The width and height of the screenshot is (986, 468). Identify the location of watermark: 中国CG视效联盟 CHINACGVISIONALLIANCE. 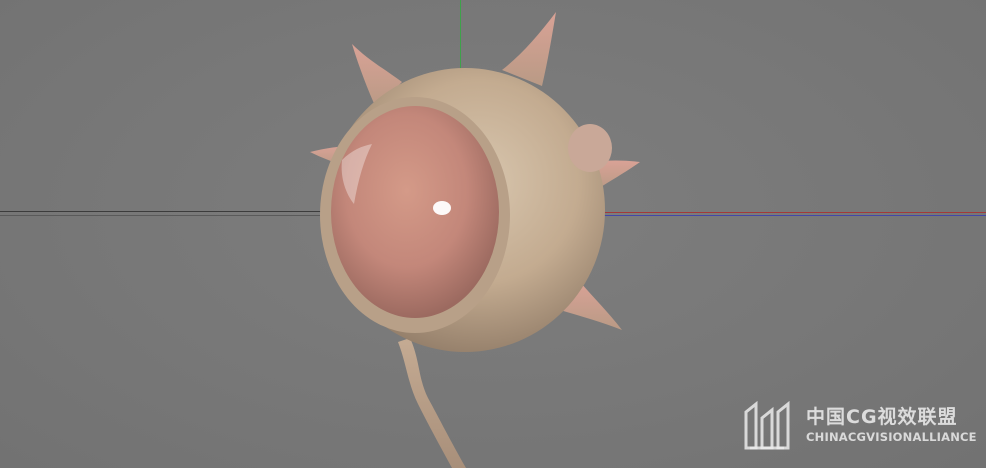
(859, 425).